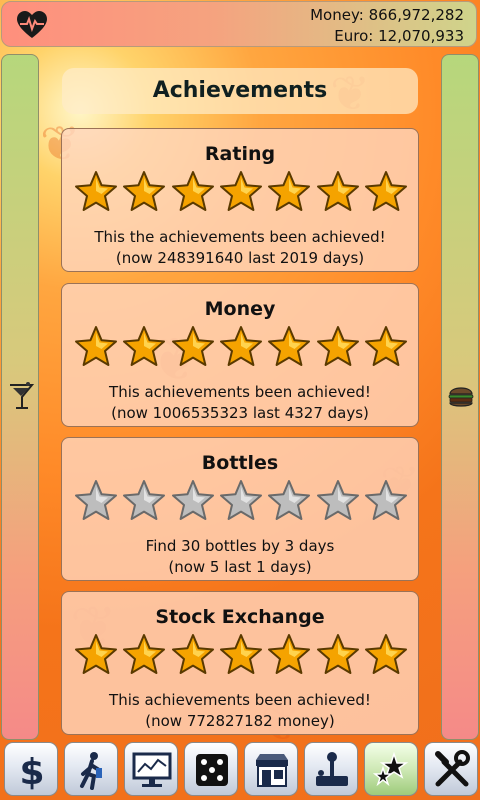 This screenshot has width=480, height=800. I want to click on stock-monitor-icon, so click(152, 769).